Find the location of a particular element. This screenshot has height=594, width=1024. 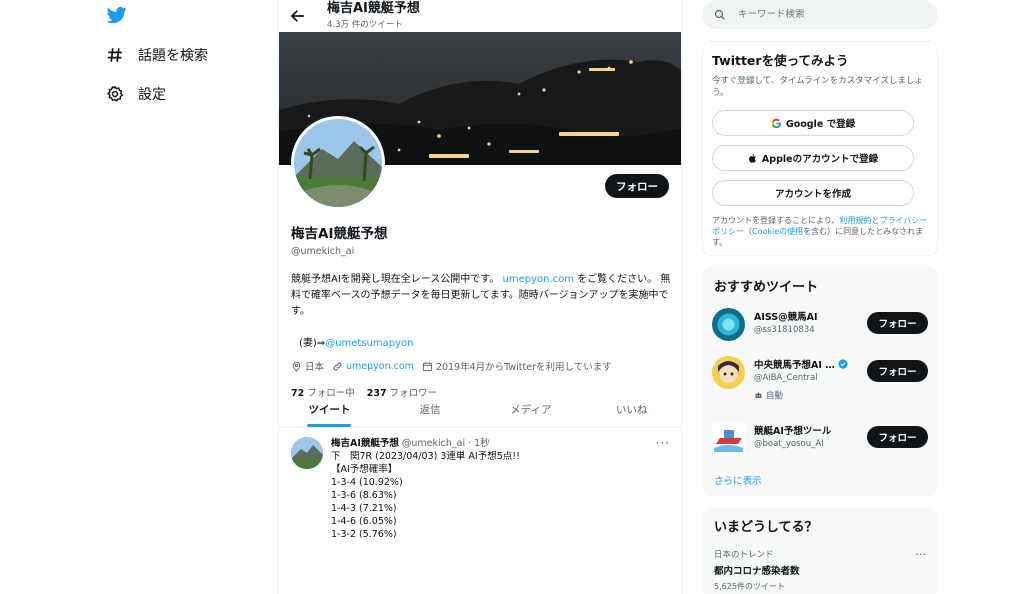

recommended-user: 競艇AI予想ツール @boat_yosou_AI フォロー is located at coordinates (820, 442).